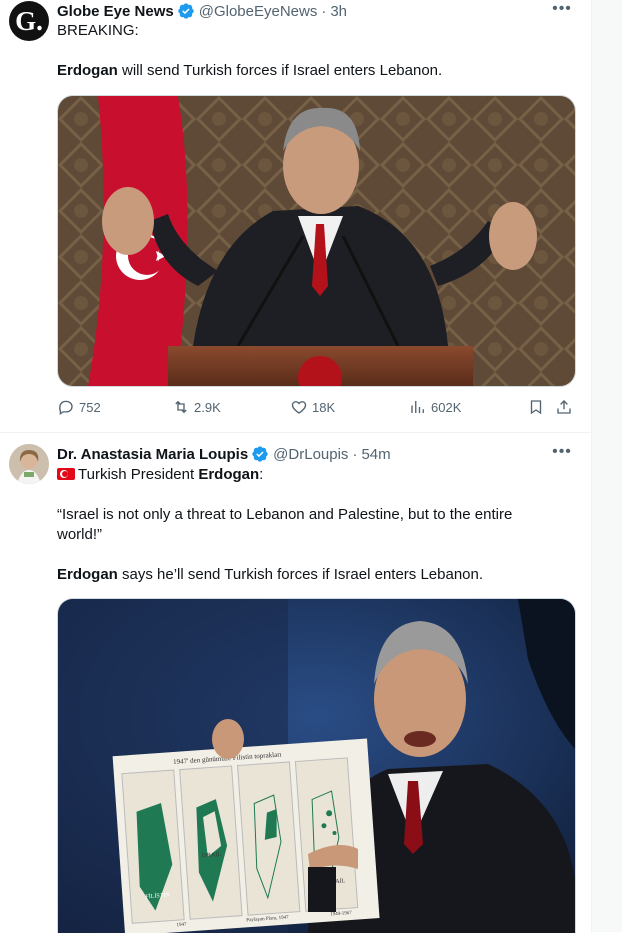 This screenshot has width=622, height=933. I want to click on tweet-line: BREAKING:, so click(98, 30).